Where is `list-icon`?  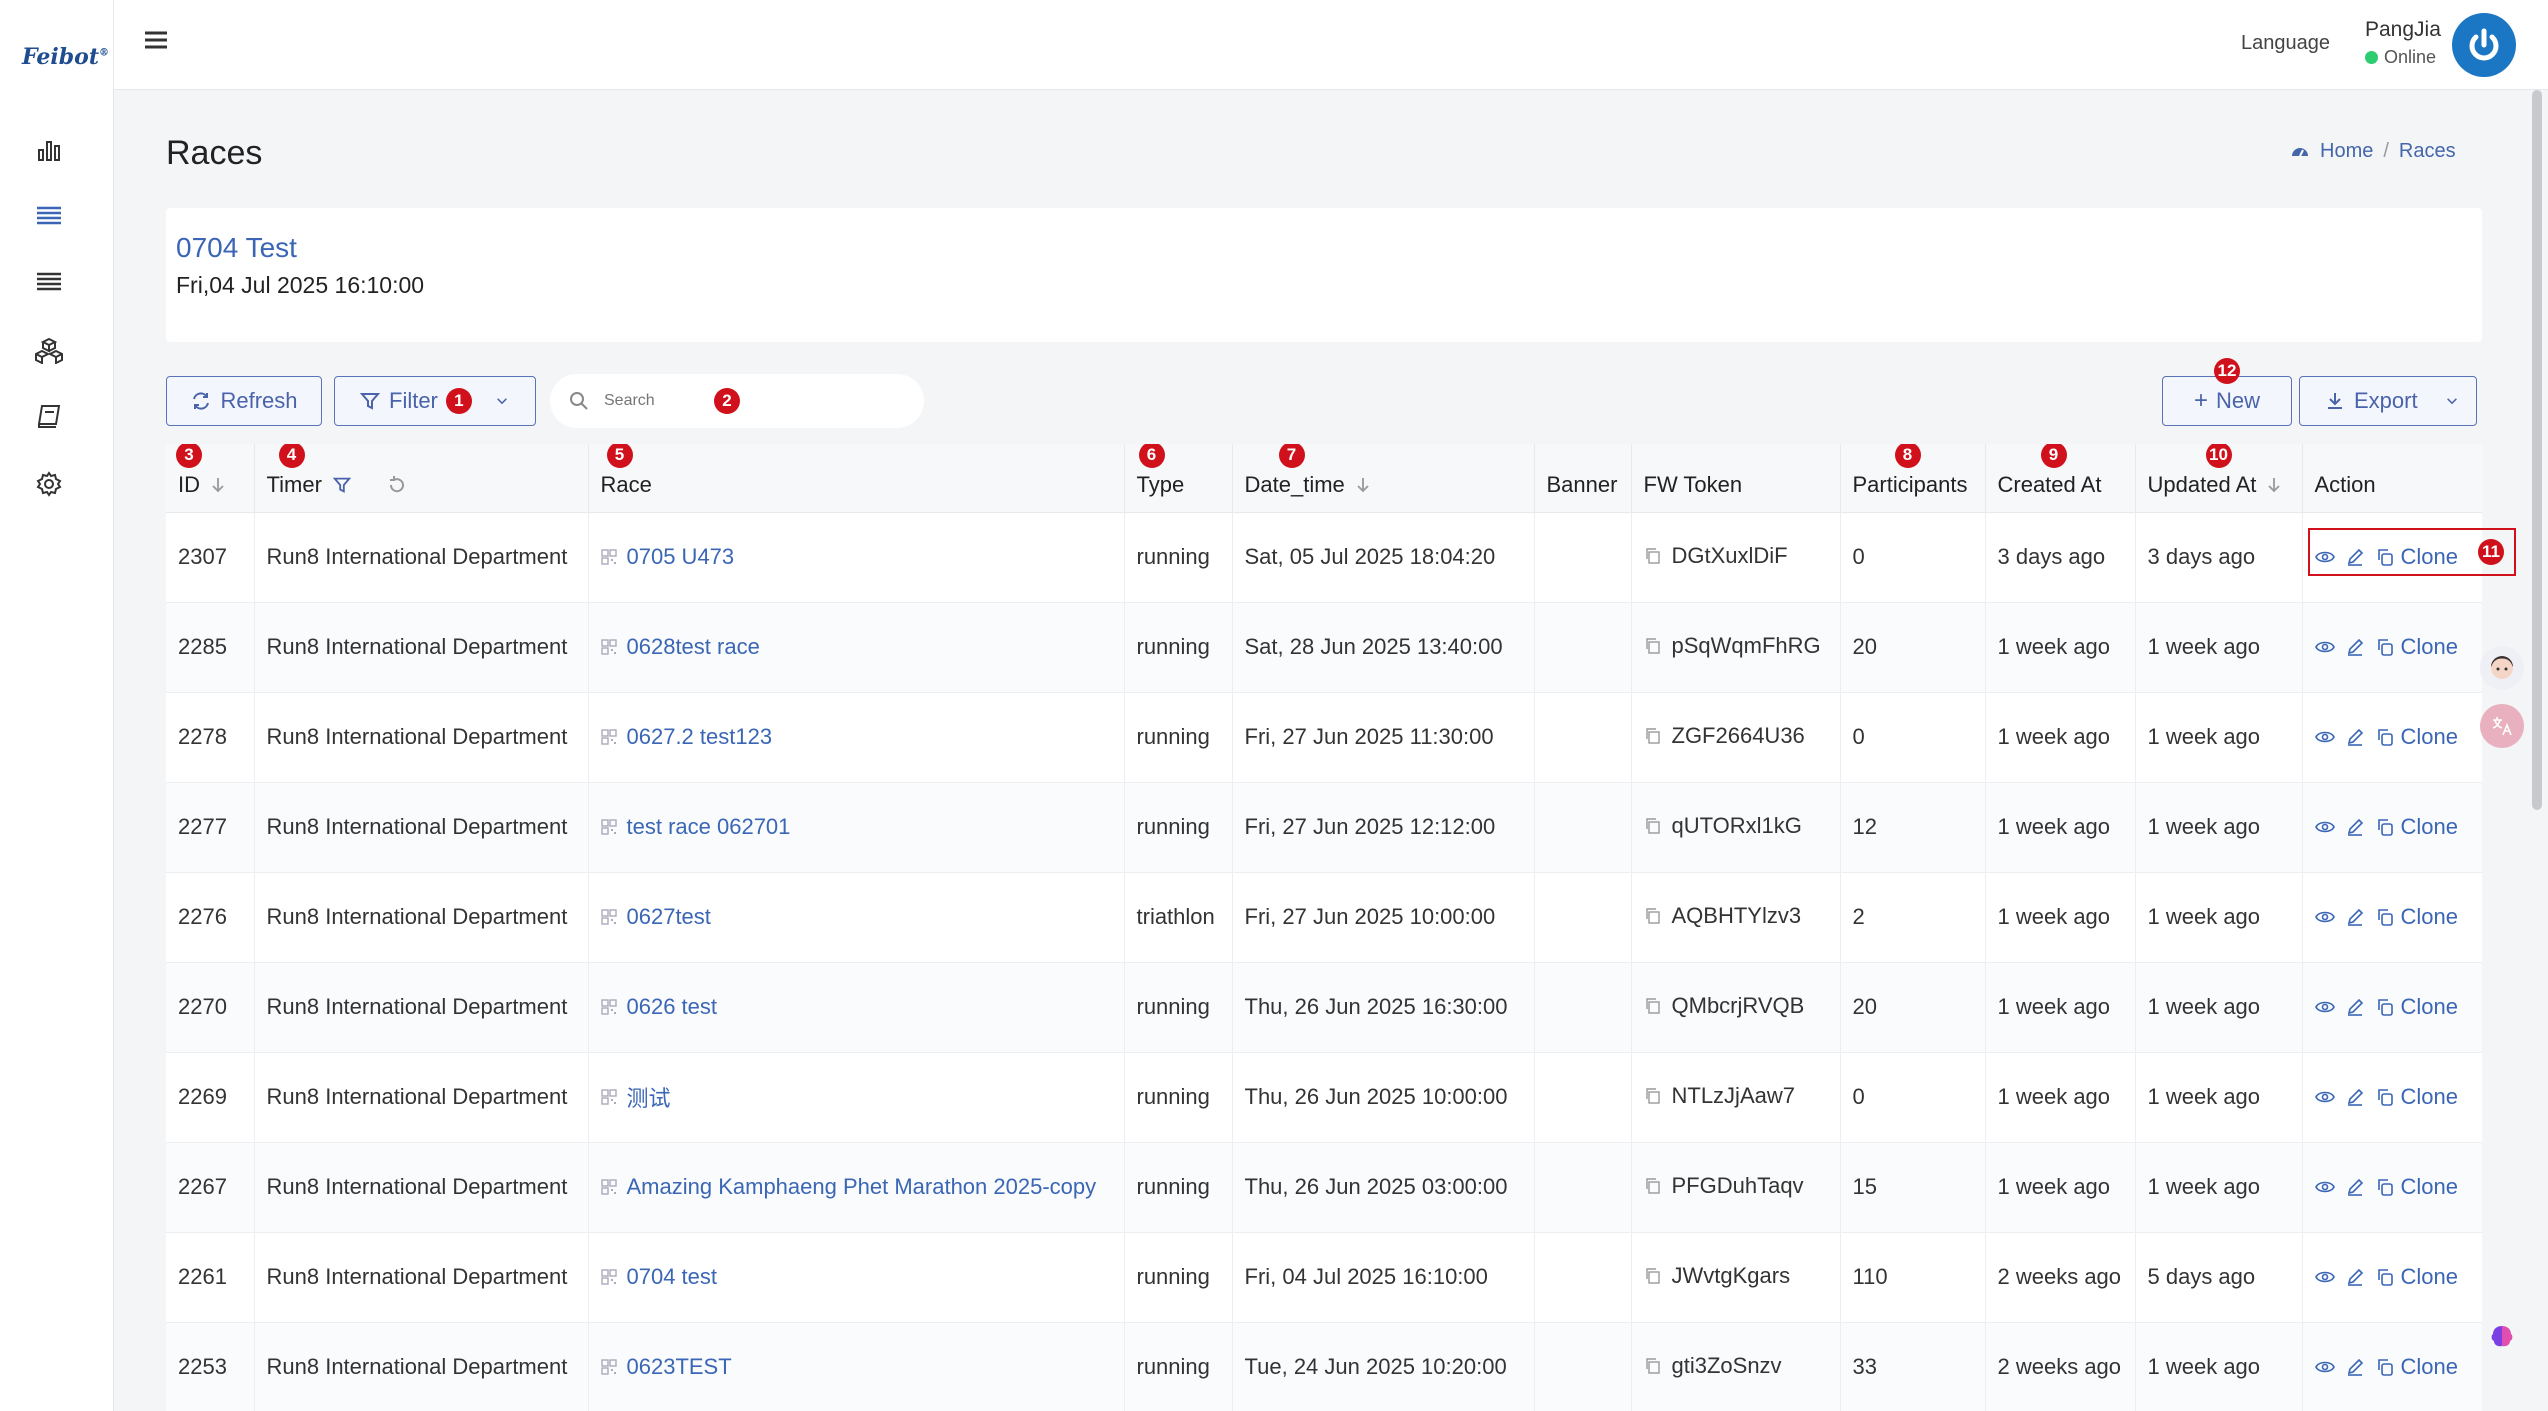
list-icon is located at coordinates (49, 282).